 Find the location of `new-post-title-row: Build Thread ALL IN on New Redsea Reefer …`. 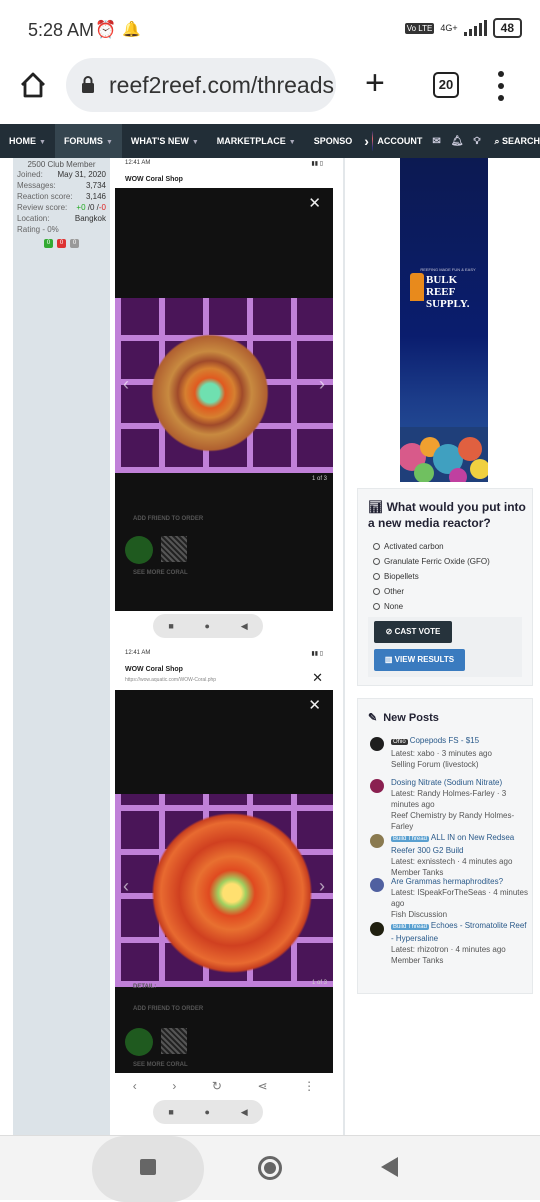

new-post-title-row: Build Thread ALL IN on New Redsea Reefer … is located at coordinates (460, 844).